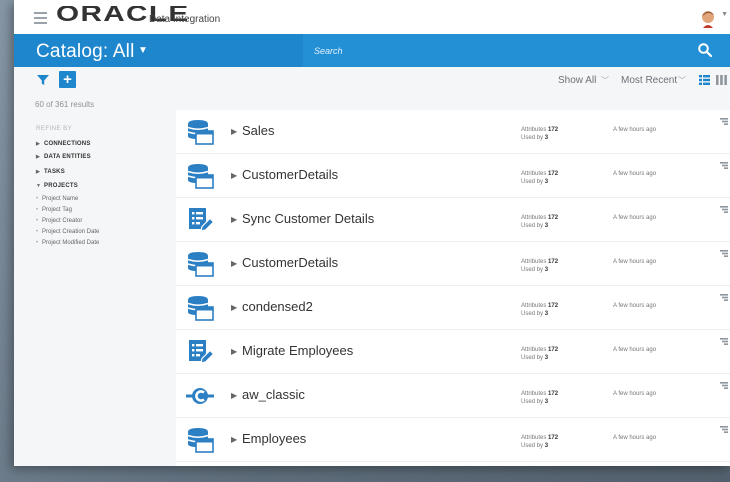 Image resolution: width=730 pixels, height=482 pixels. I want to click on item-name: Employees, so click(274, 438).